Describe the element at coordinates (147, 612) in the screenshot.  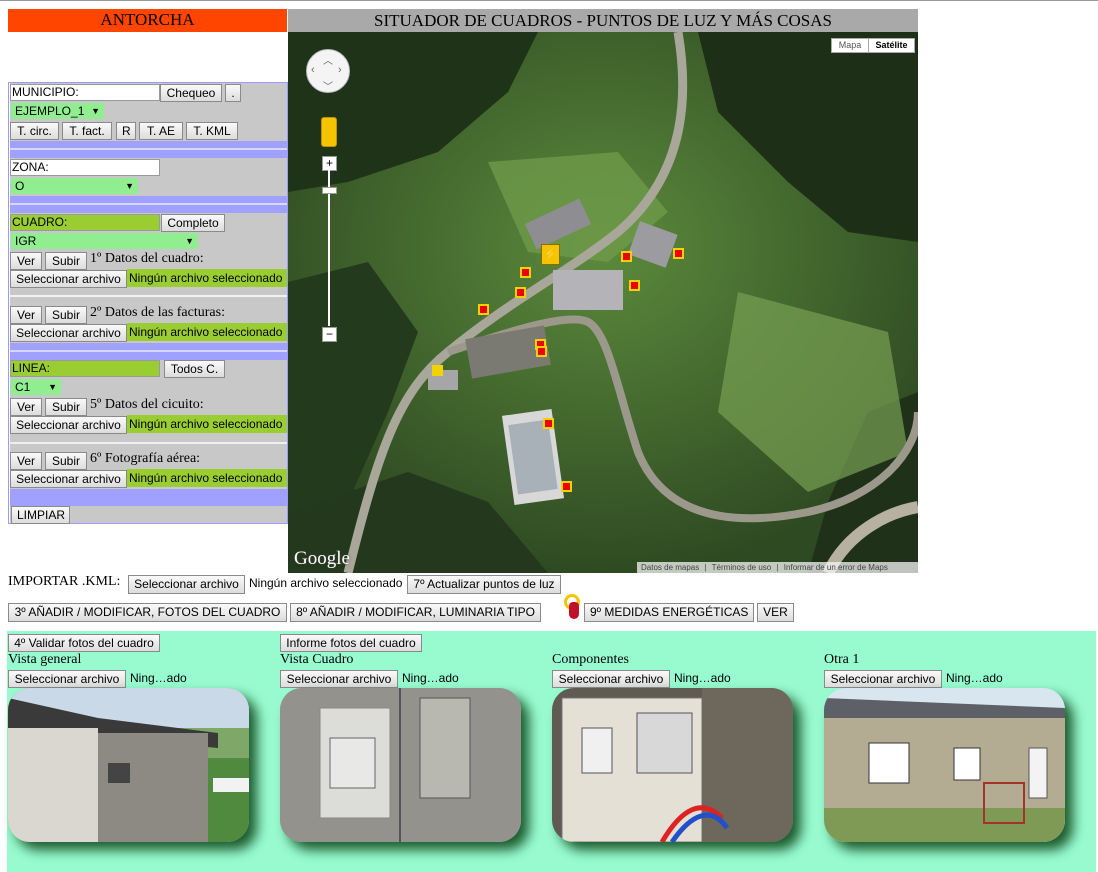
I see `fotos-cuadro-button: 3º AÑADIR / MODIFICAR, FOTOS DEL CUADRO` at that location.